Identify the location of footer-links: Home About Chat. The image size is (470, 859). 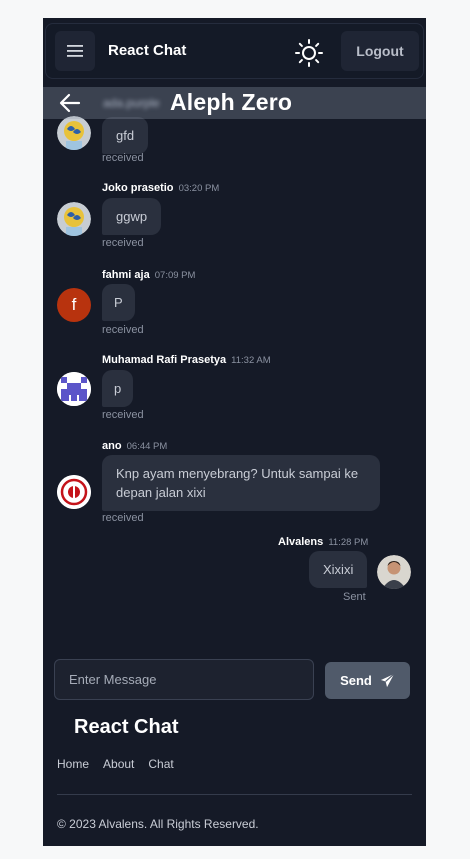
(115, 764).